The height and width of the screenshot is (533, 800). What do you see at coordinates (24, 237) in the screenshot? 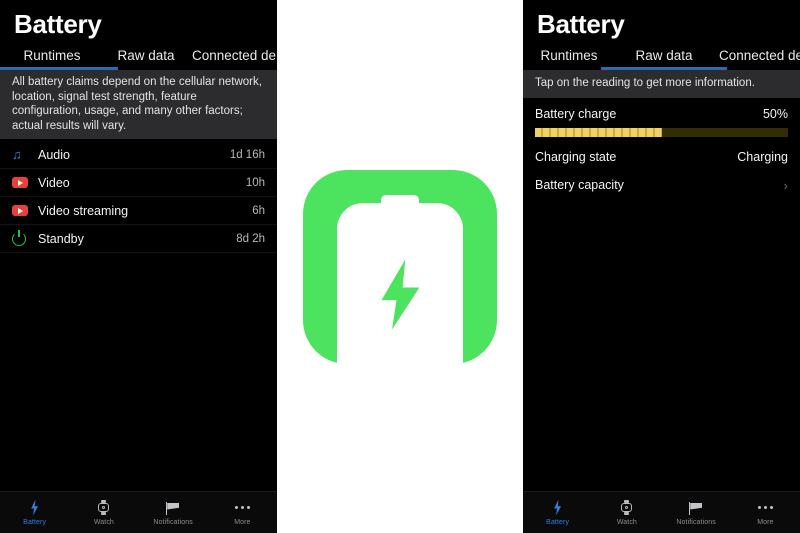
I see `power-icon` at bounding box center [24, 237].